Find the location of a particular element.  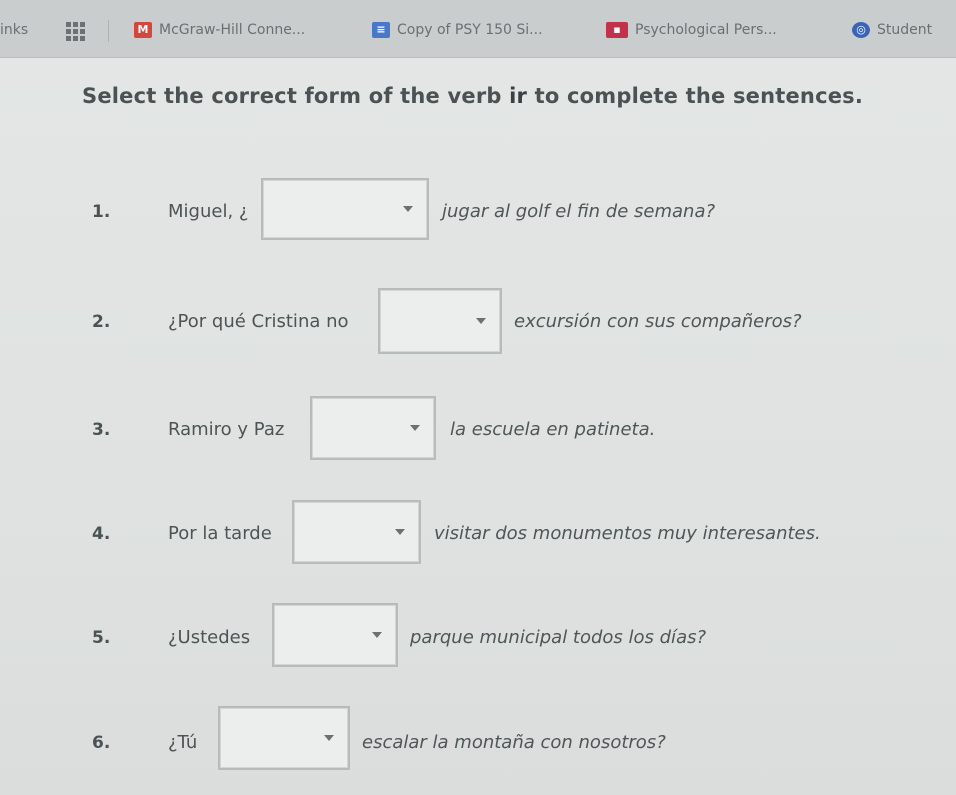

question-prefix: ¿Ustedes is located at coordinates (209, 637).